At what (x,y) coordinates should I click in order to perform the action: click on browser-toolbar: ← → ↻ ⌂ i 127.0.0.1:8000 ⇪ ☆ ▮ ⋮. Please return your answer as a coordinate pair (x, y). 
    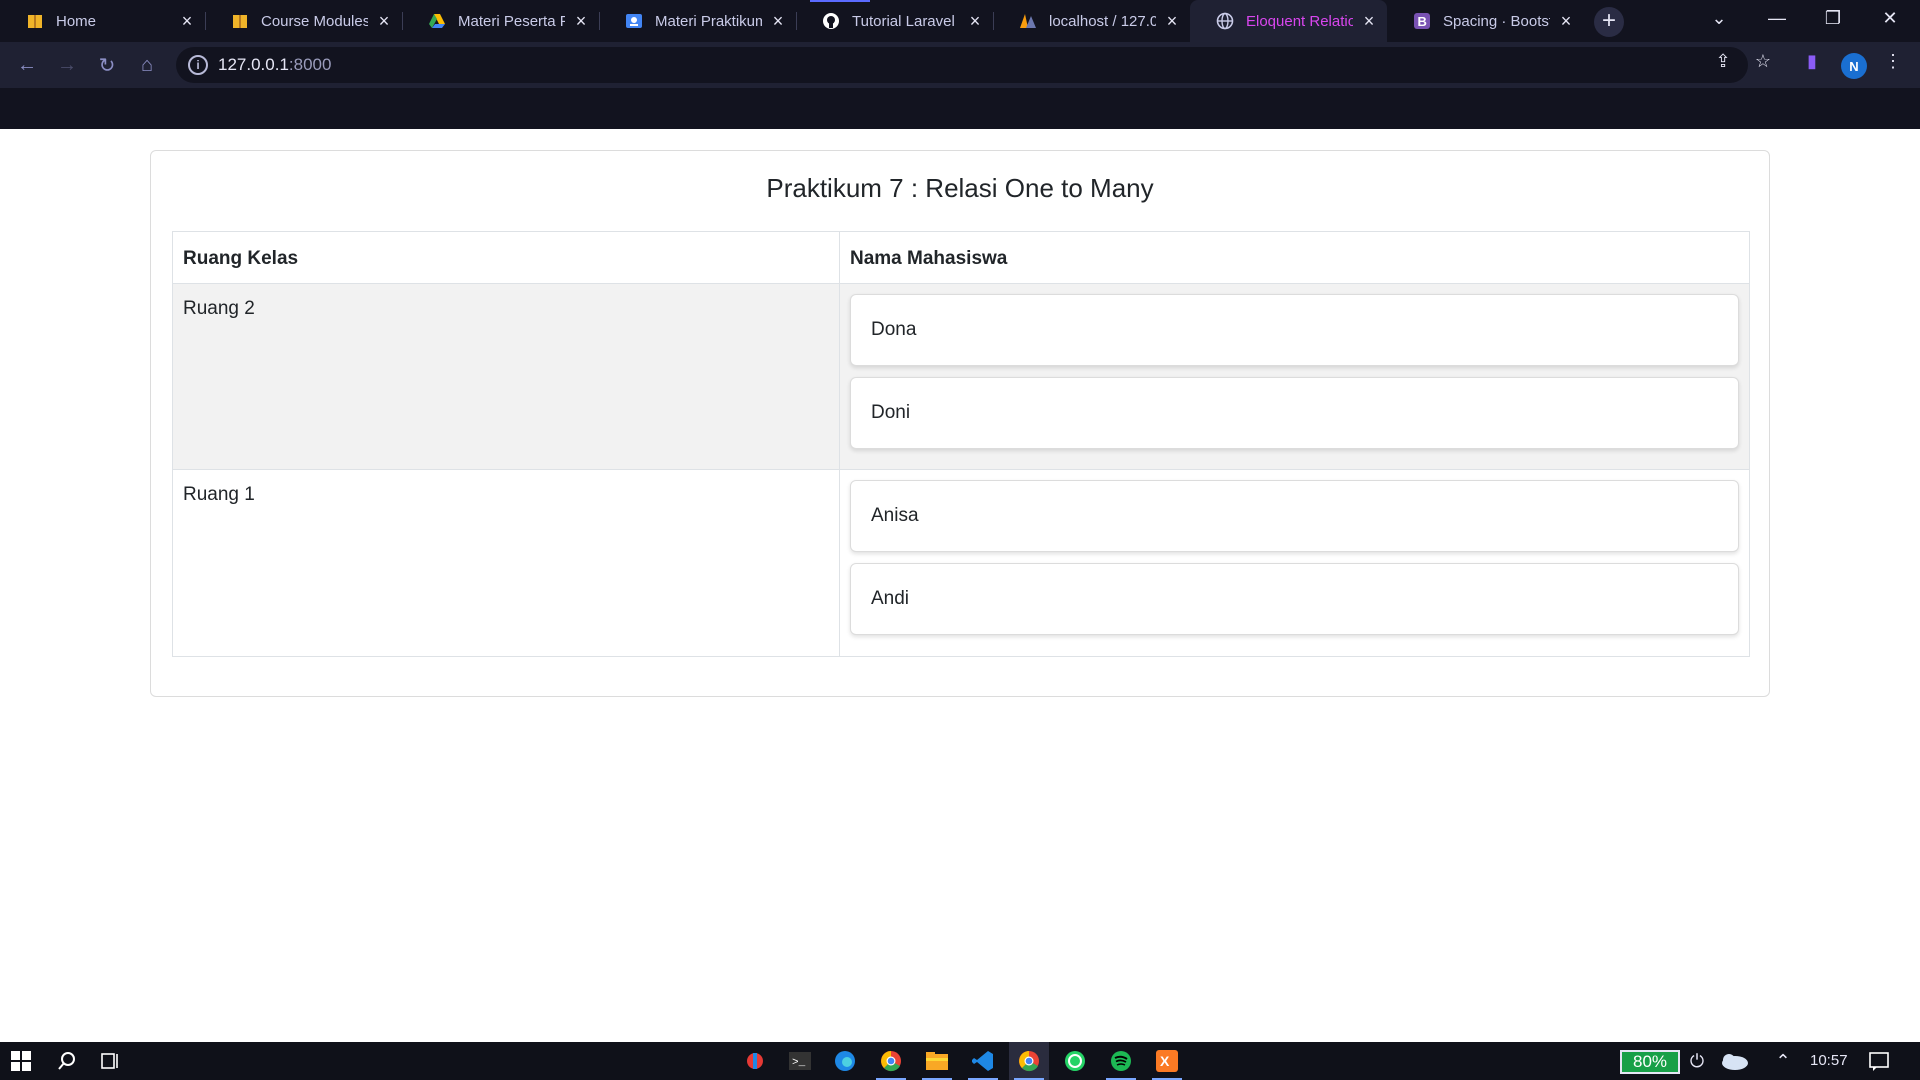
    Looking at the image, I should click on (960, 65).